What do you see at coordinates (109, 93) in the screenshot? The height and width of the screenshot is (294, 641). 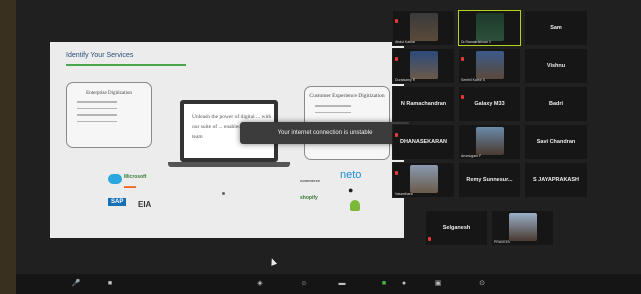 I see `enterprise-digitization-title: Enterprise Digitization` at bounding box center [109, 93].